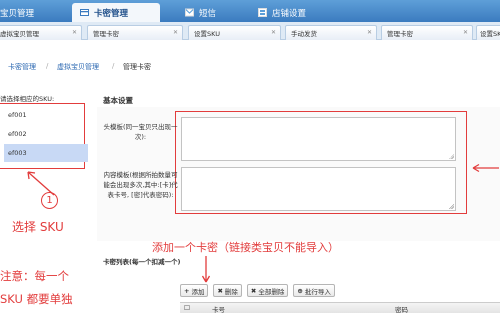  I want to click on step-number-badge: 1, so click(49, 200).